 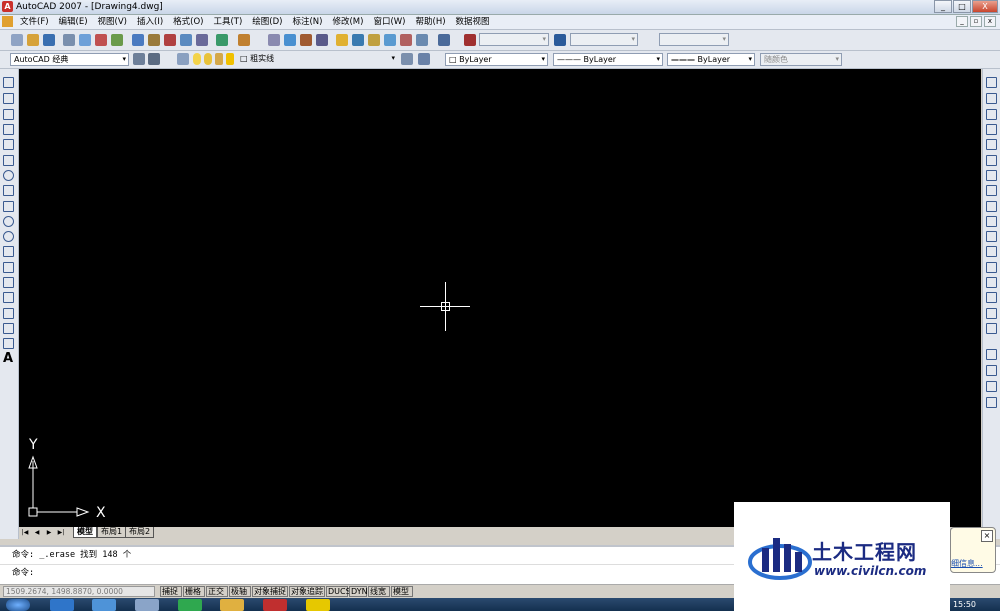 What do you see at coordinates (8, 160) in the screenshot?
I see `arc-icon` at bounding box center [8, 160].